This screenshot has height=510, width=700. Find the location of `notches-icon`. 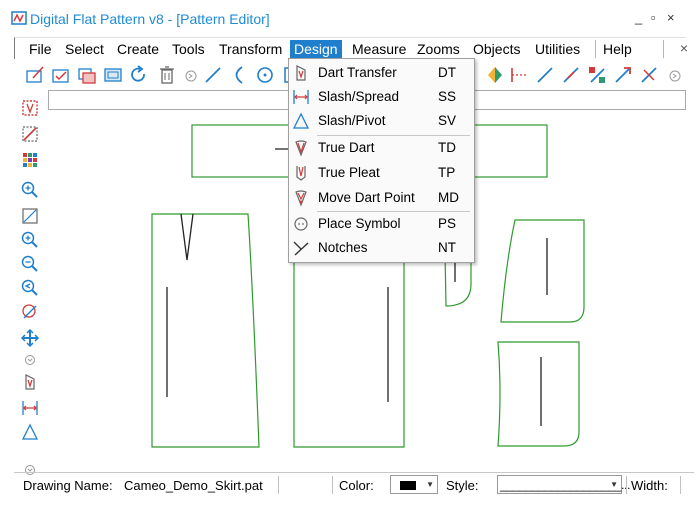

notches-icon is located at coordinates (301, 248).